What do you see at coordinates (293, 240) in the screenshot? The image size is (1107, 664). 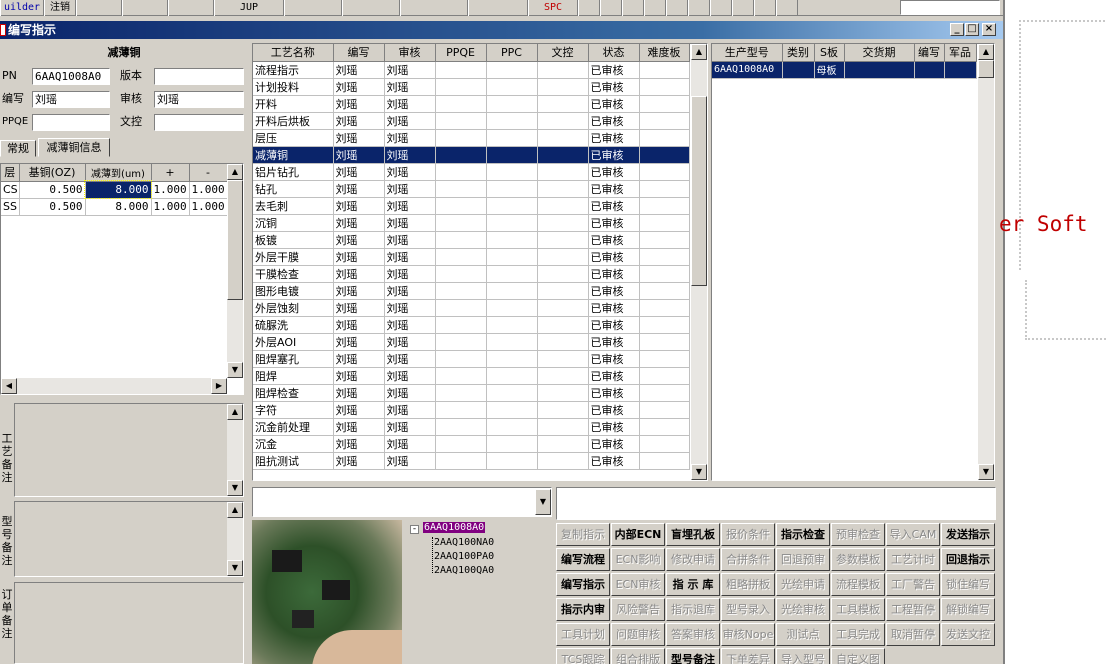 I see `table-cell: 板镀` at bounding box center [293, 240].